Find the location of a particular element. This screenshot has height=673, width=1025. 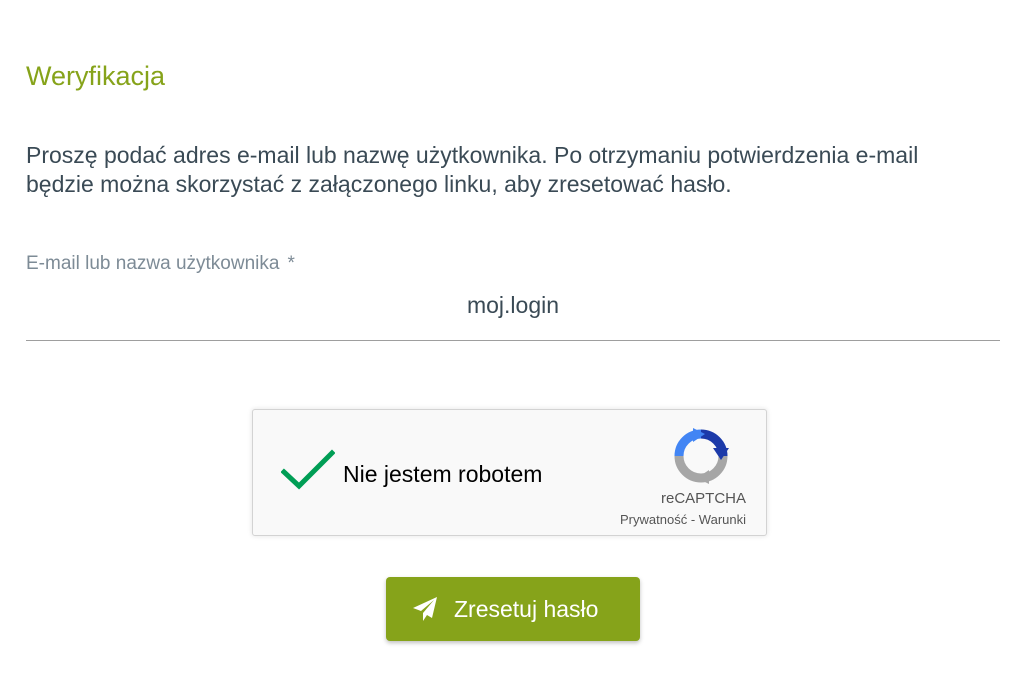

recaptcha-label: Nie jestem robotem is located at coordinates (443, 474).